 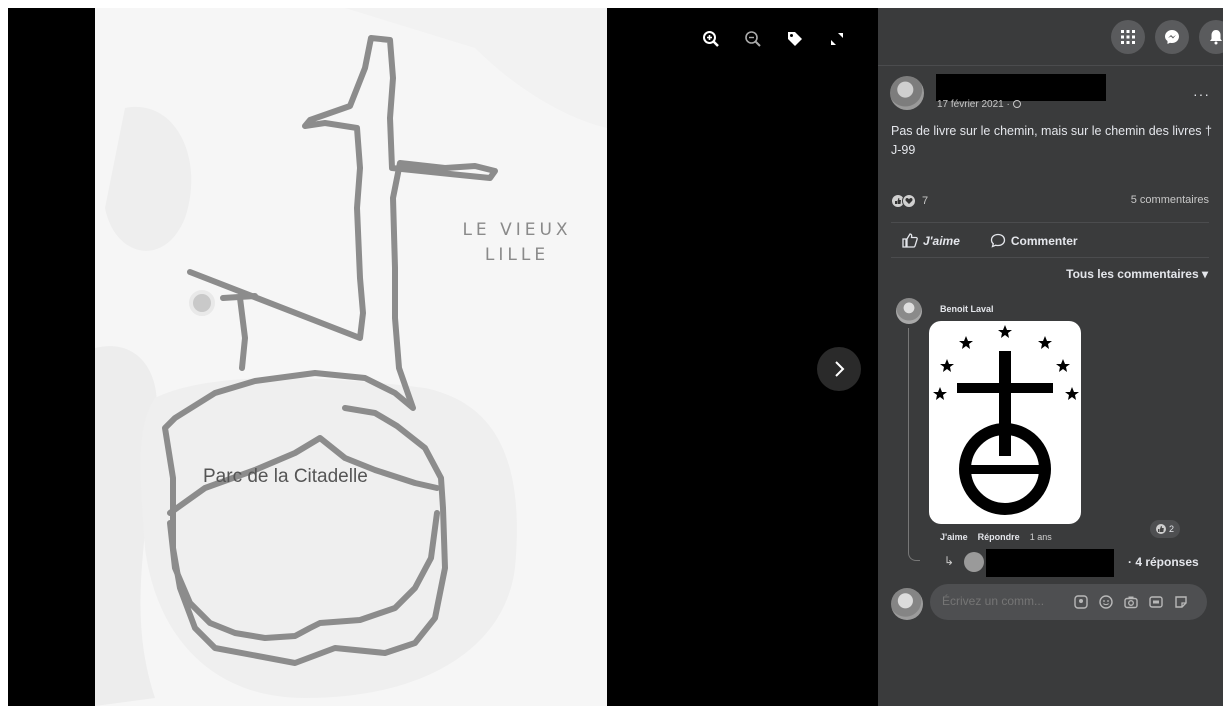 I want to click on comment-composer, so click(x=1068, y=602).